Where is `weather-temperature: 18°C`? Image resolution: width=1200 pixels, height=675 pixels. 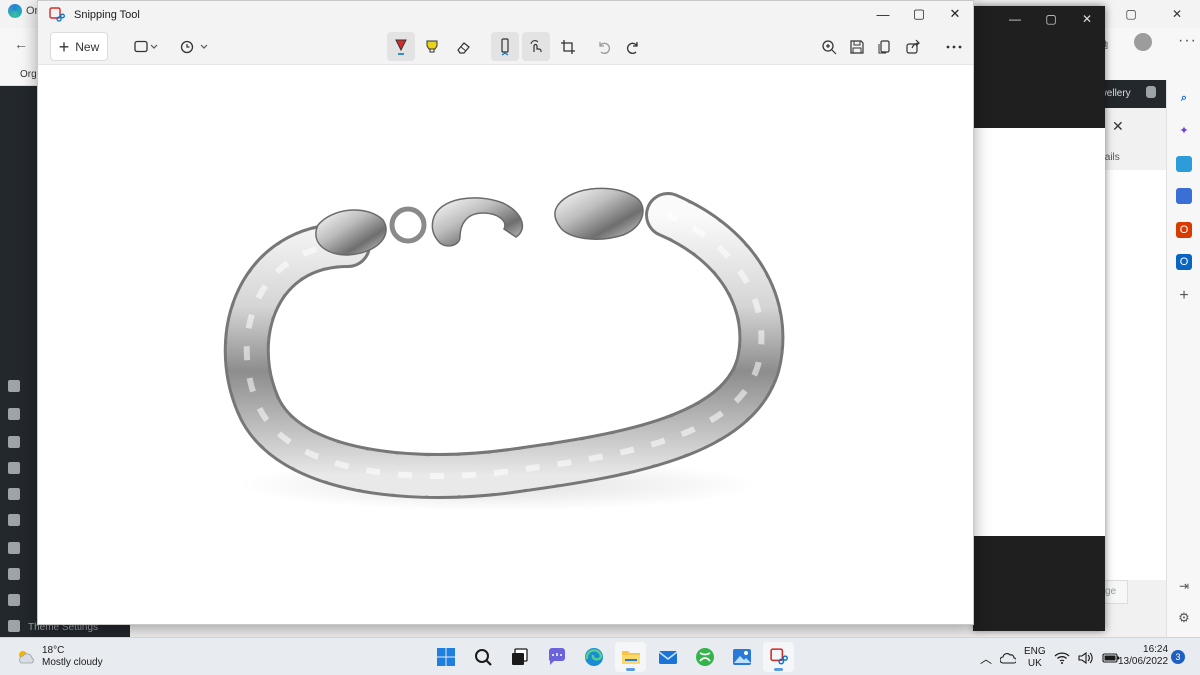 weather-temperature: 18°C is located at coordinates (53, 650).